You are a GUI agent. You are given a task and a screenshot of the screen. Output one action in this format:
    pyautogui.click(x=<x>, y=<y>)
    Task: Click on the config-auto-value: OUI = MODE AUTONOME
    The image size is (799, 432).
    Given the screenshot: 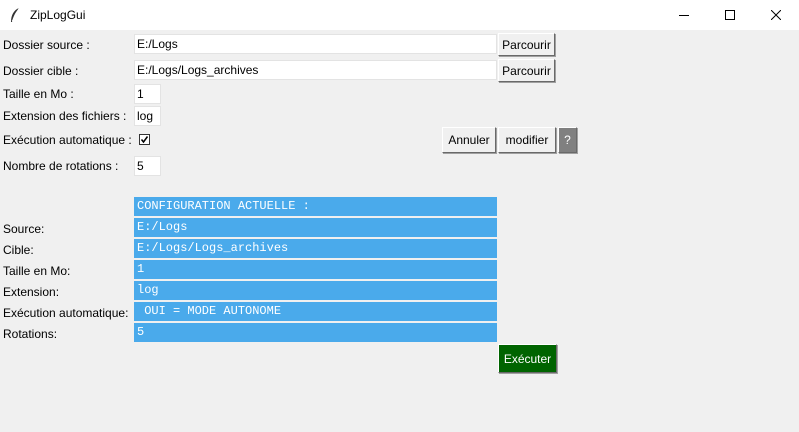 What is the action you would take?
    pyautogui.click(x=315, y=311)
    